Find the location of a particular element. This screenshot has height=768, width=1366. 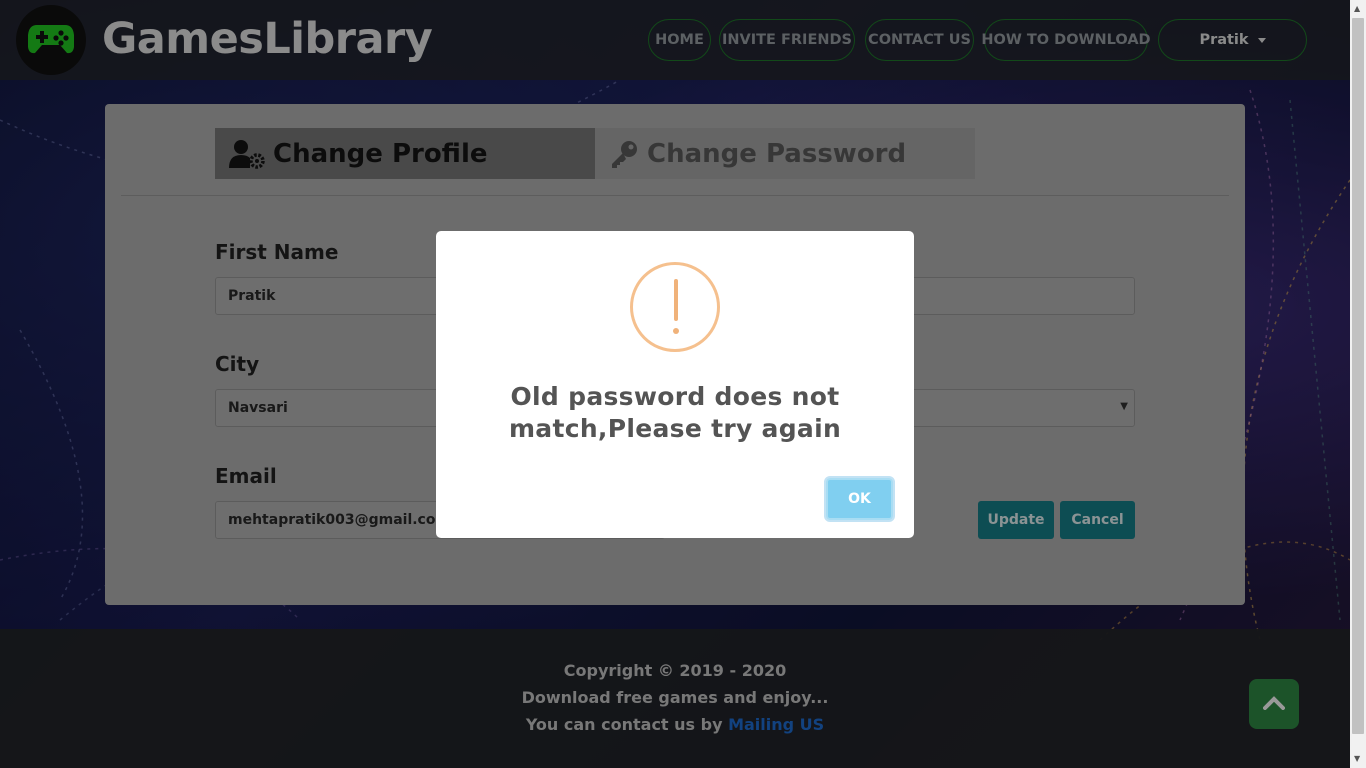

warning-icon is located at coordinates (675, 307).